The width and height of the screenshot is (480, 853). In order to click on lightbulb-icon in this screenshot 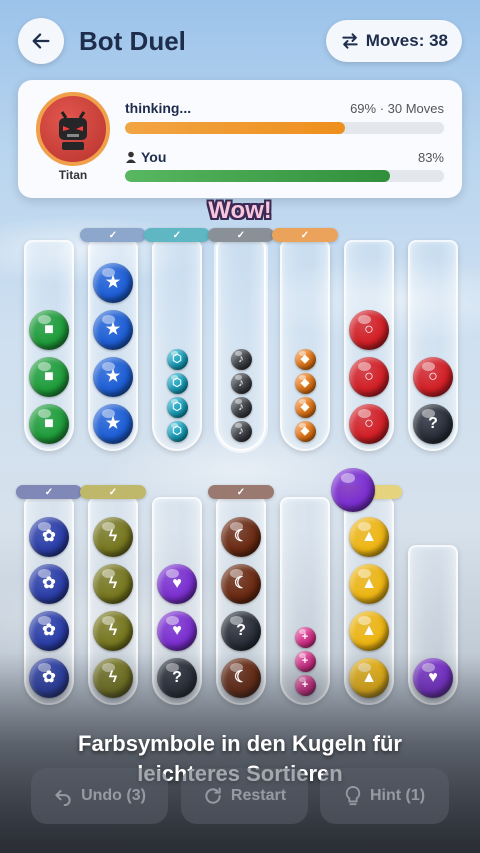, I will do `click(353, 796)`.